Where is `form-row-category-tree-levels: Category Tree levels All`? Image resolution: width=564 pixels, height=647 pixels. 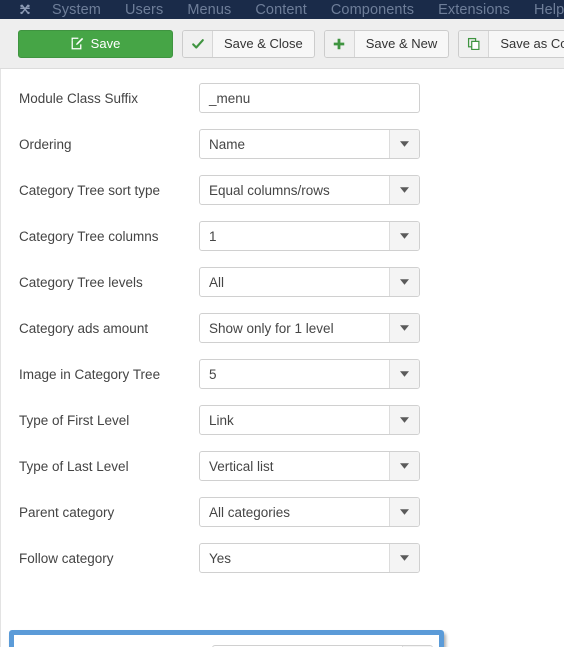
form-row-category-tree-levels: Category Tree levels All is located at coordinates (282, 282).